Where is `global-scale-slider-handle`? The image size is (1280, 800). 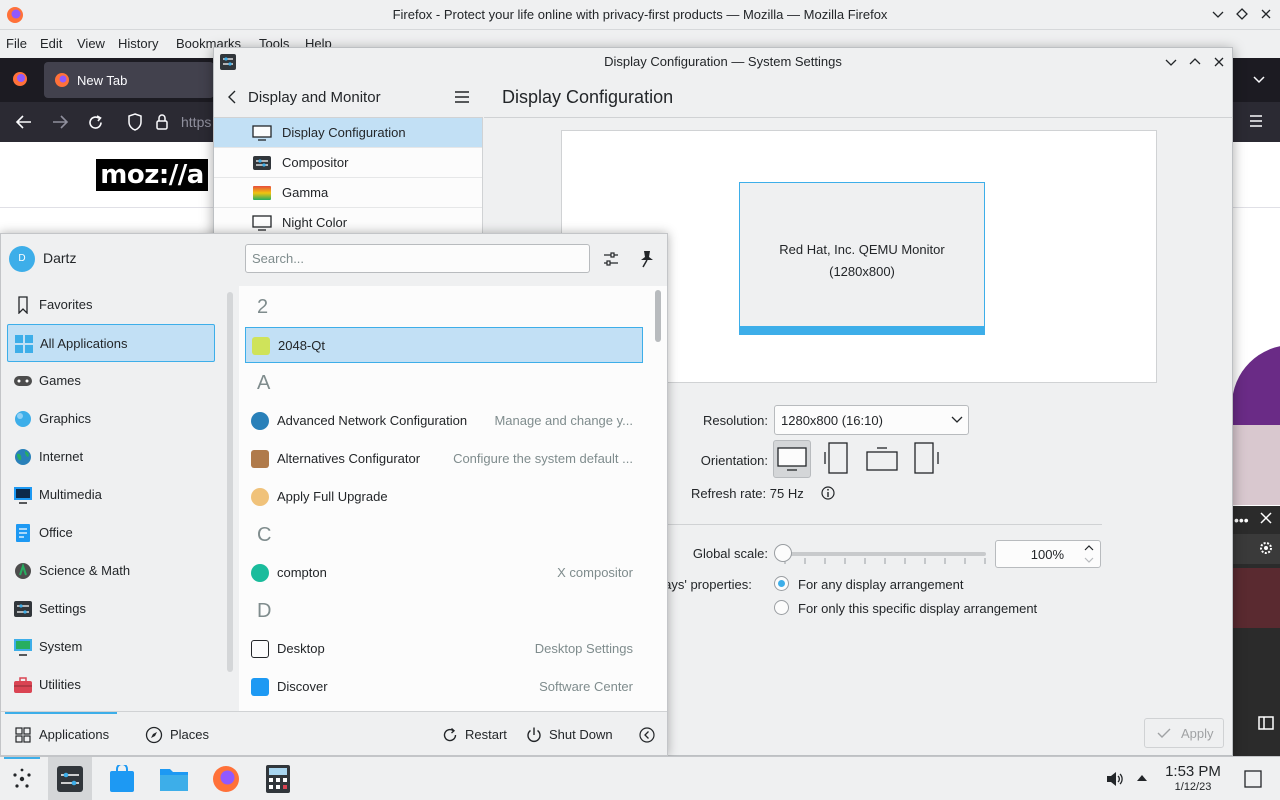
global-scale-slider-handle is located at coordinates (783, 553).